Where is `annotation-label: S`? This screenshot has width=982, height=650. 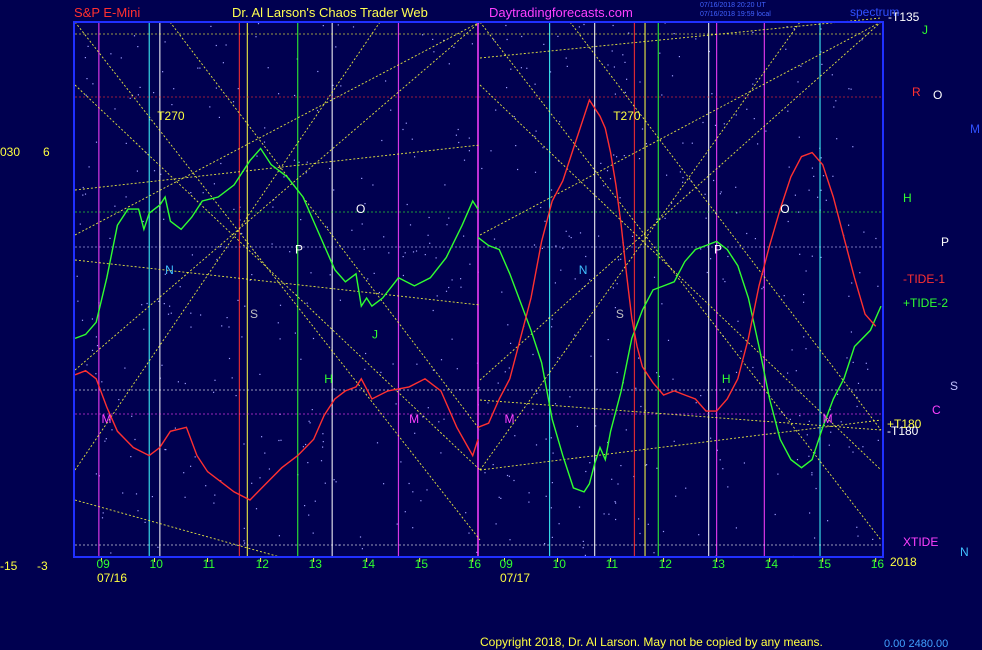
annotation-label: S is located at coordinates (254, 314).